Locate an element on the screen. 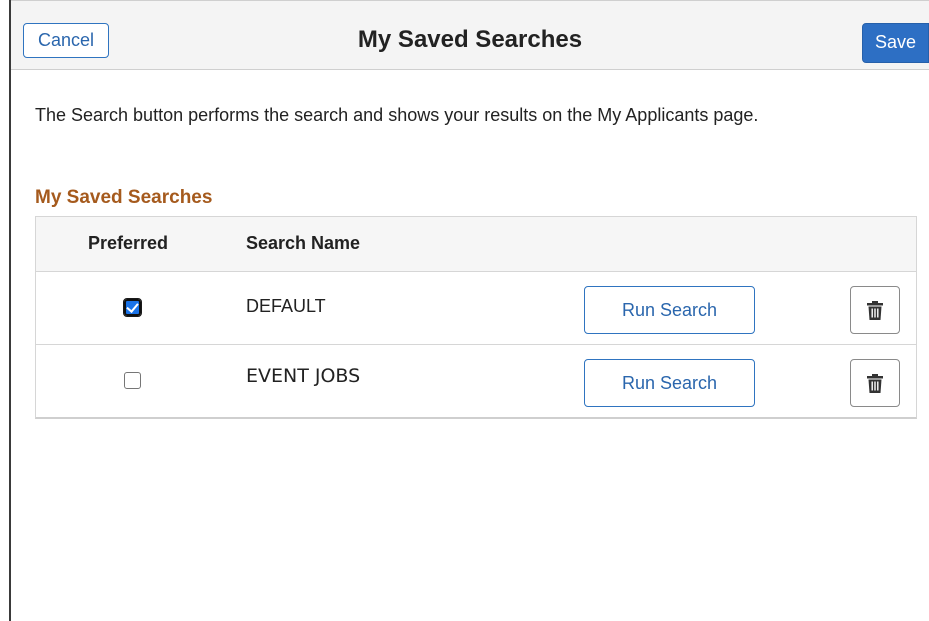 Image resolution: width=929 pixels, height=621 pixels. column-header-search-name: Search Name is located at coordinates (303, 243).